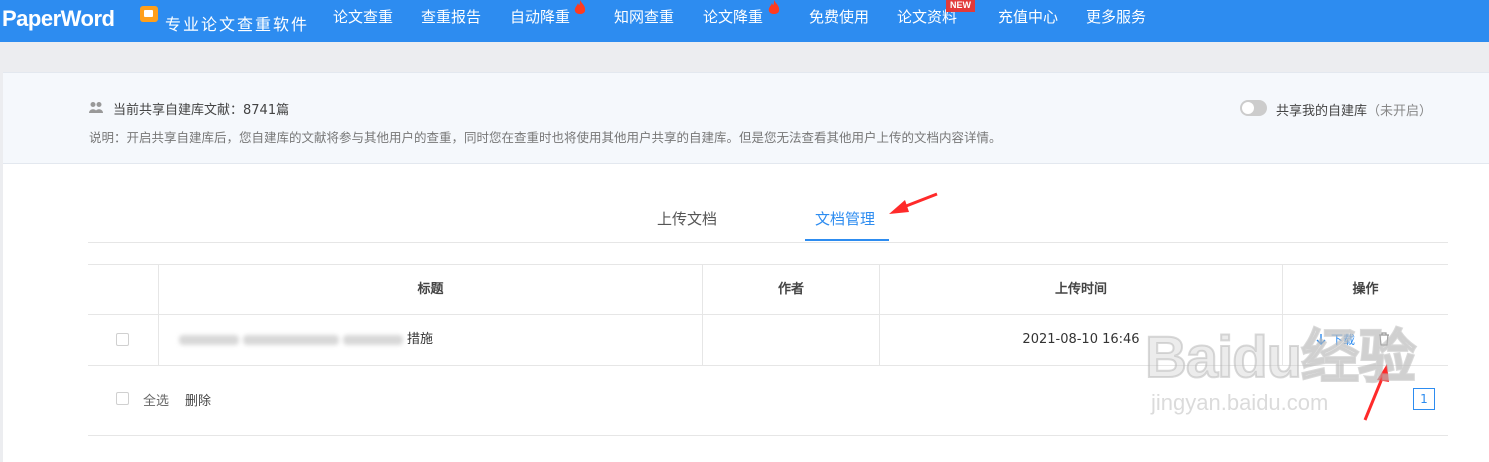  What do you see at coordinates (201, 110) in the screenshot?
I see `shared-library-count: 当前共享自建库文献：8741篇` at bounding box center [201, 110].